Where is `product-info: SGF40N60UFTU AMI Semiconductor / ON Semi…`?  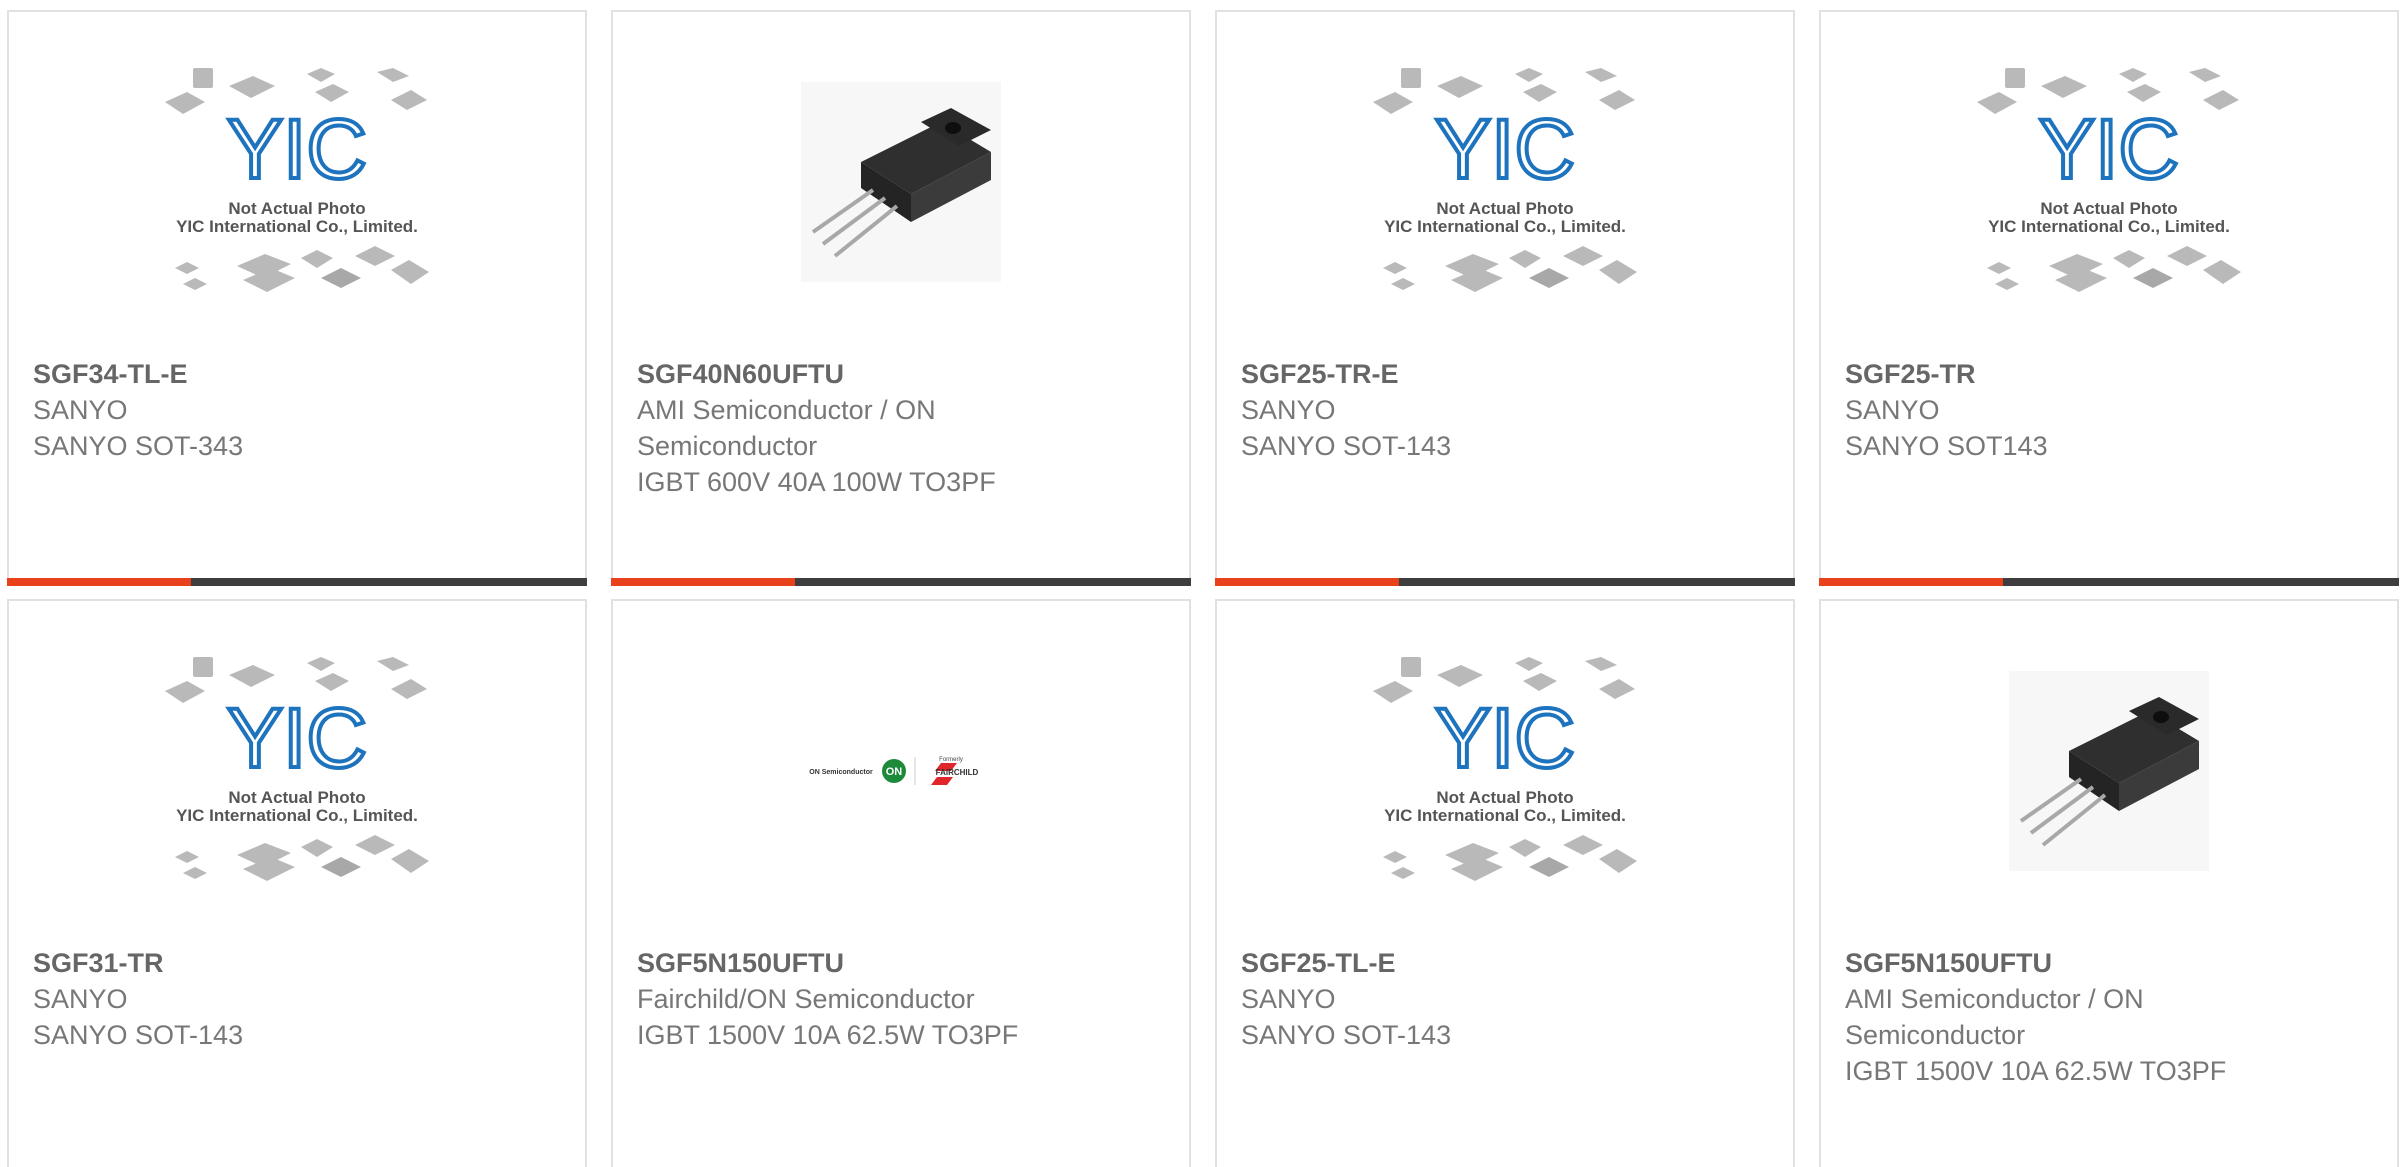
product-info: SGF40N60UFTU AMI Semiconductor / ON Semi… is located at coordinates (901, 428).